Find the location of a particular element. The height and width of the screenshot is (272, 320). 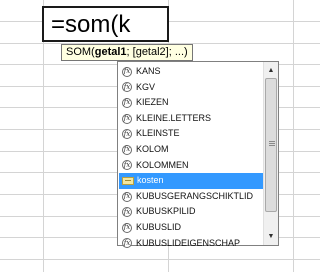

autocomplete-item-label: KANS is located at coordinates (148, 71).